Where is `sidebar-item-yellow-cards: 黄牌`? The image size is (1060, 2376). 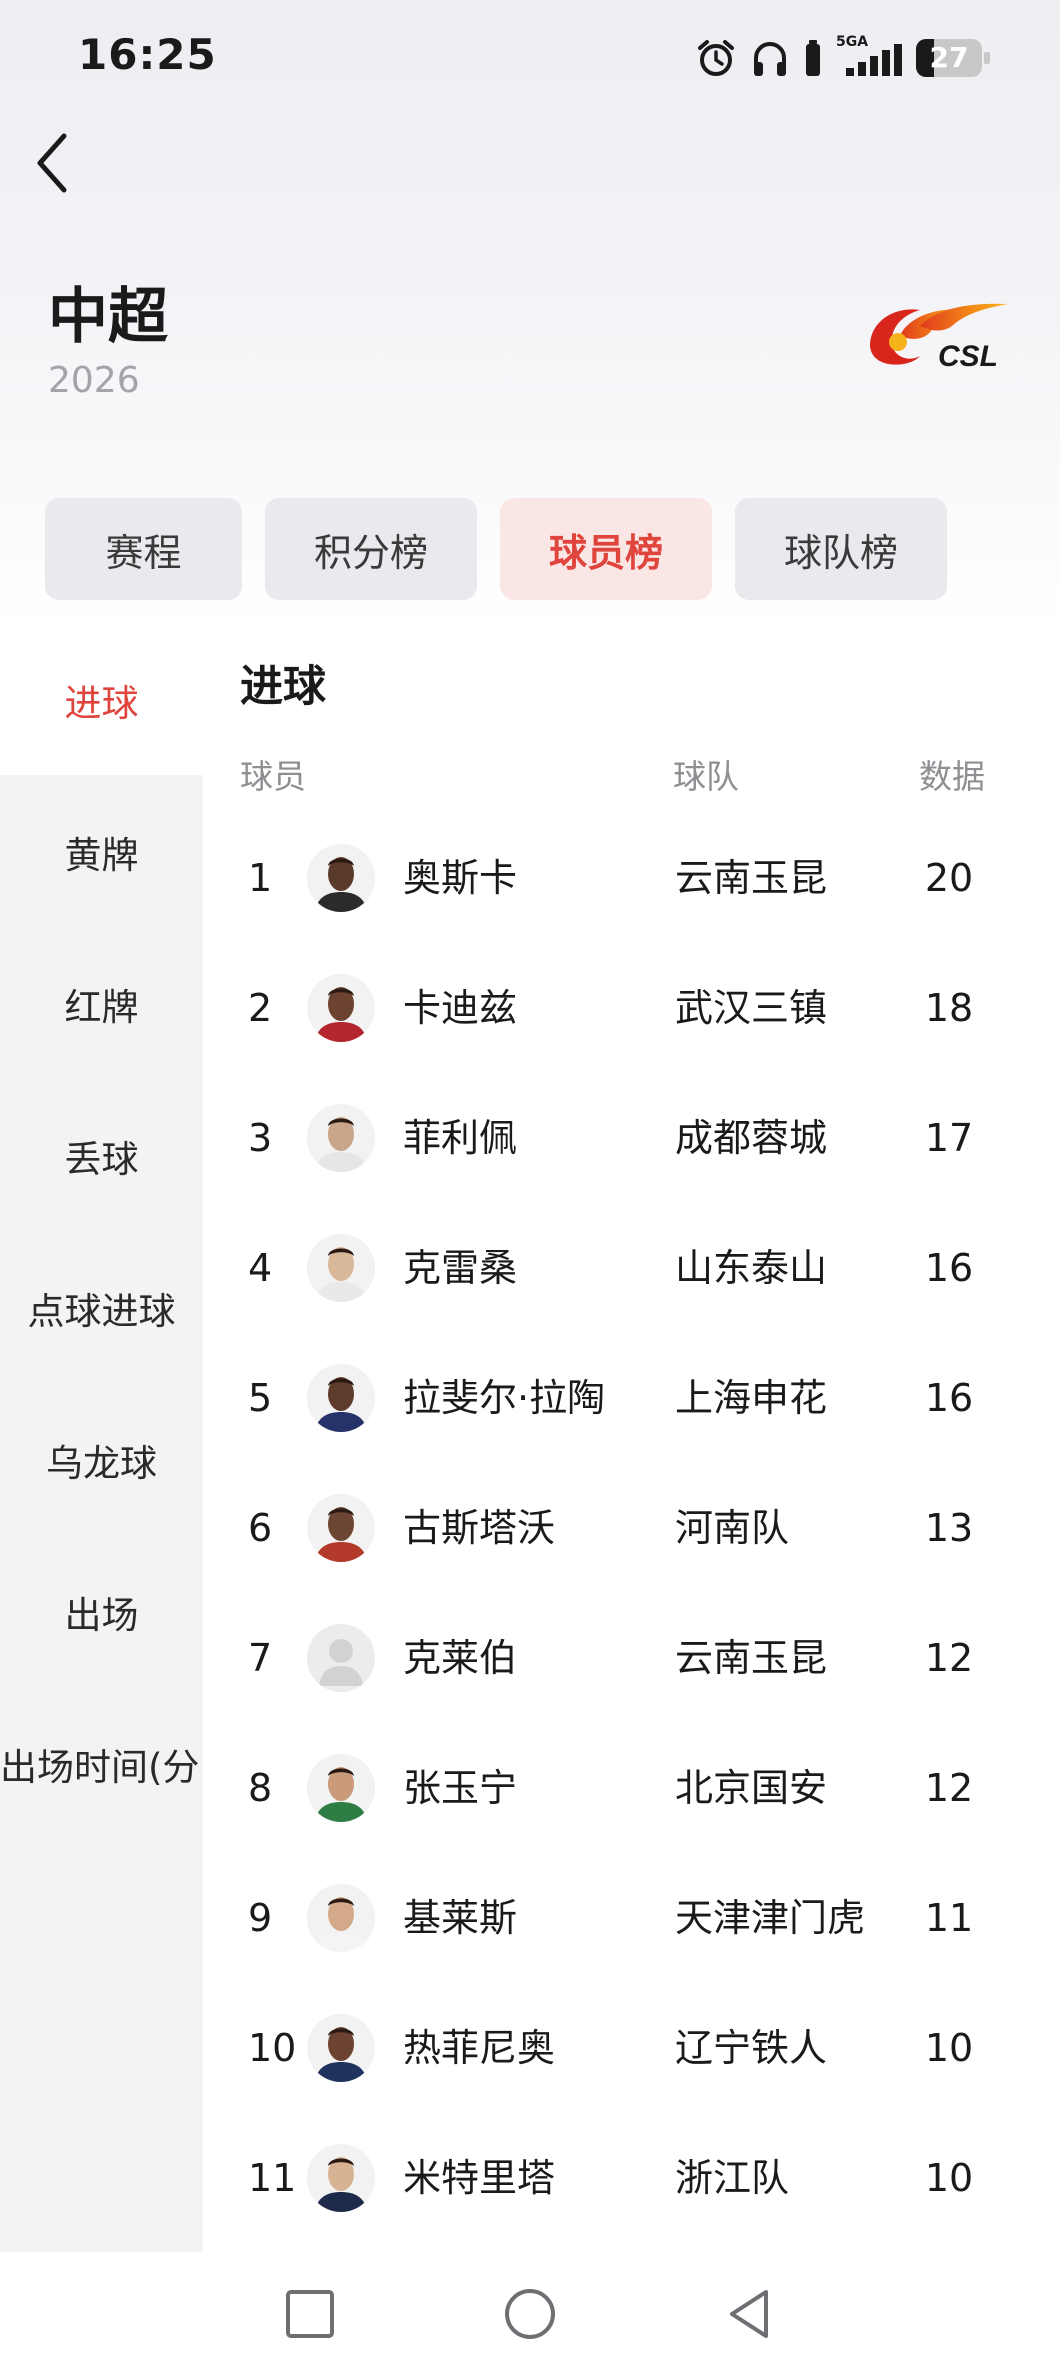
sidebar-item-yellow-cards: 黄牌 is located at coordinates (101, 852).